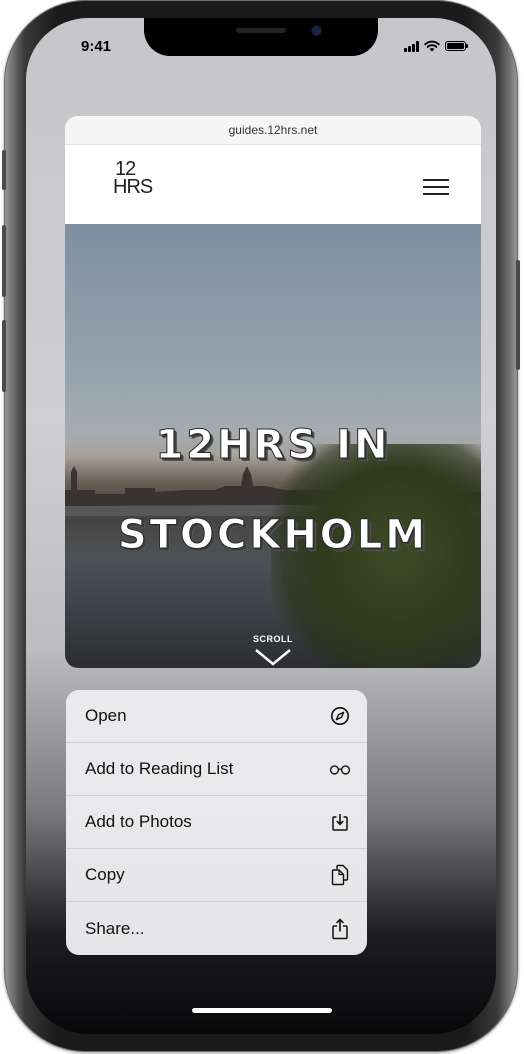 The height and width of the screenshot is (1054, 524). Describe the element at coordinates (411, 46) in the screenshot. I see `cellular-signal-icon` at that location.